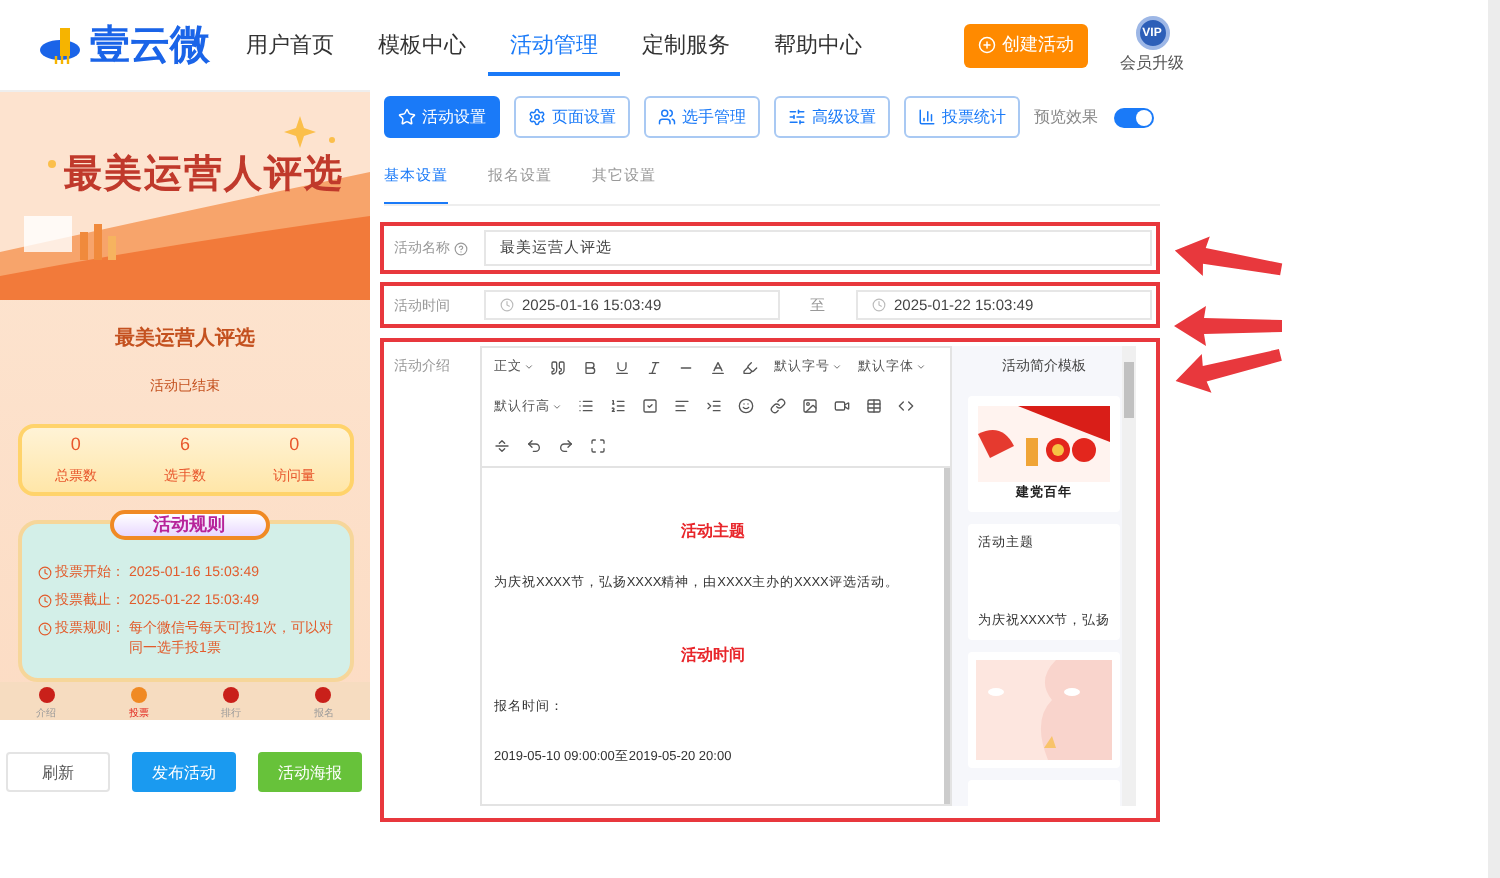 Image resolution: width=1500 pixels, height=878 pixels. What do you see at coordinates (1134, 117) in the screenshot?
I see `preview-switch` at bounding box center [1134, 117].